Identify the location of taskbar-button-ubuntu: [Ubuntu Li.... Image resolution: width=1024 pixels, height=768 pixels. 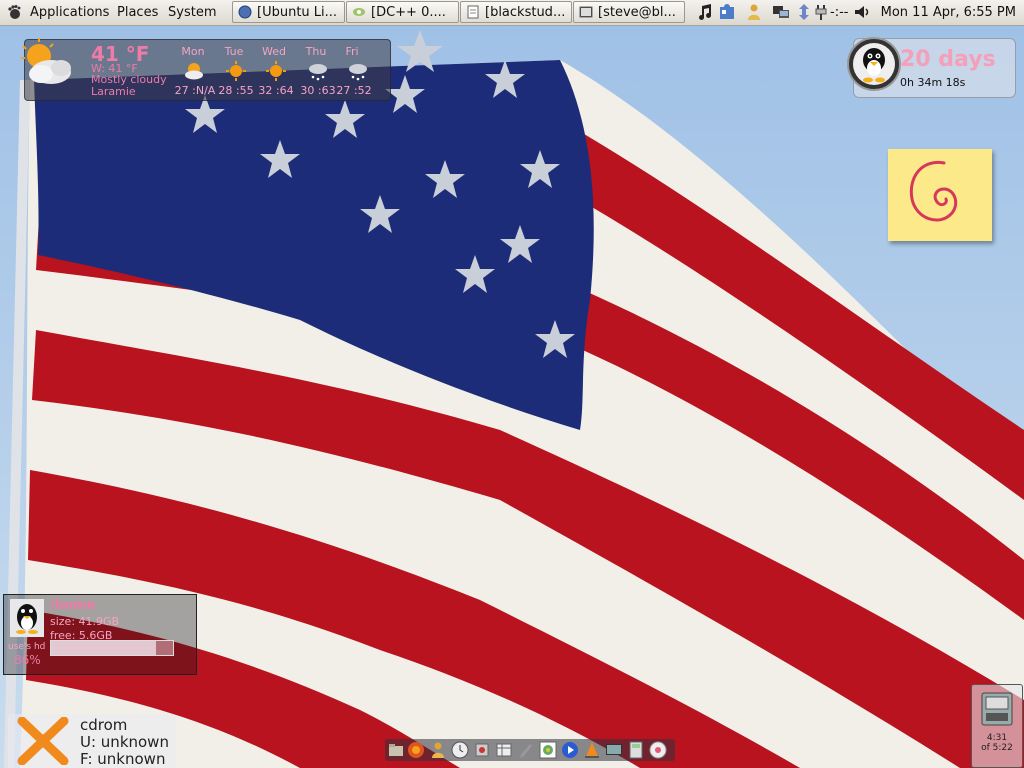
(288, 12).